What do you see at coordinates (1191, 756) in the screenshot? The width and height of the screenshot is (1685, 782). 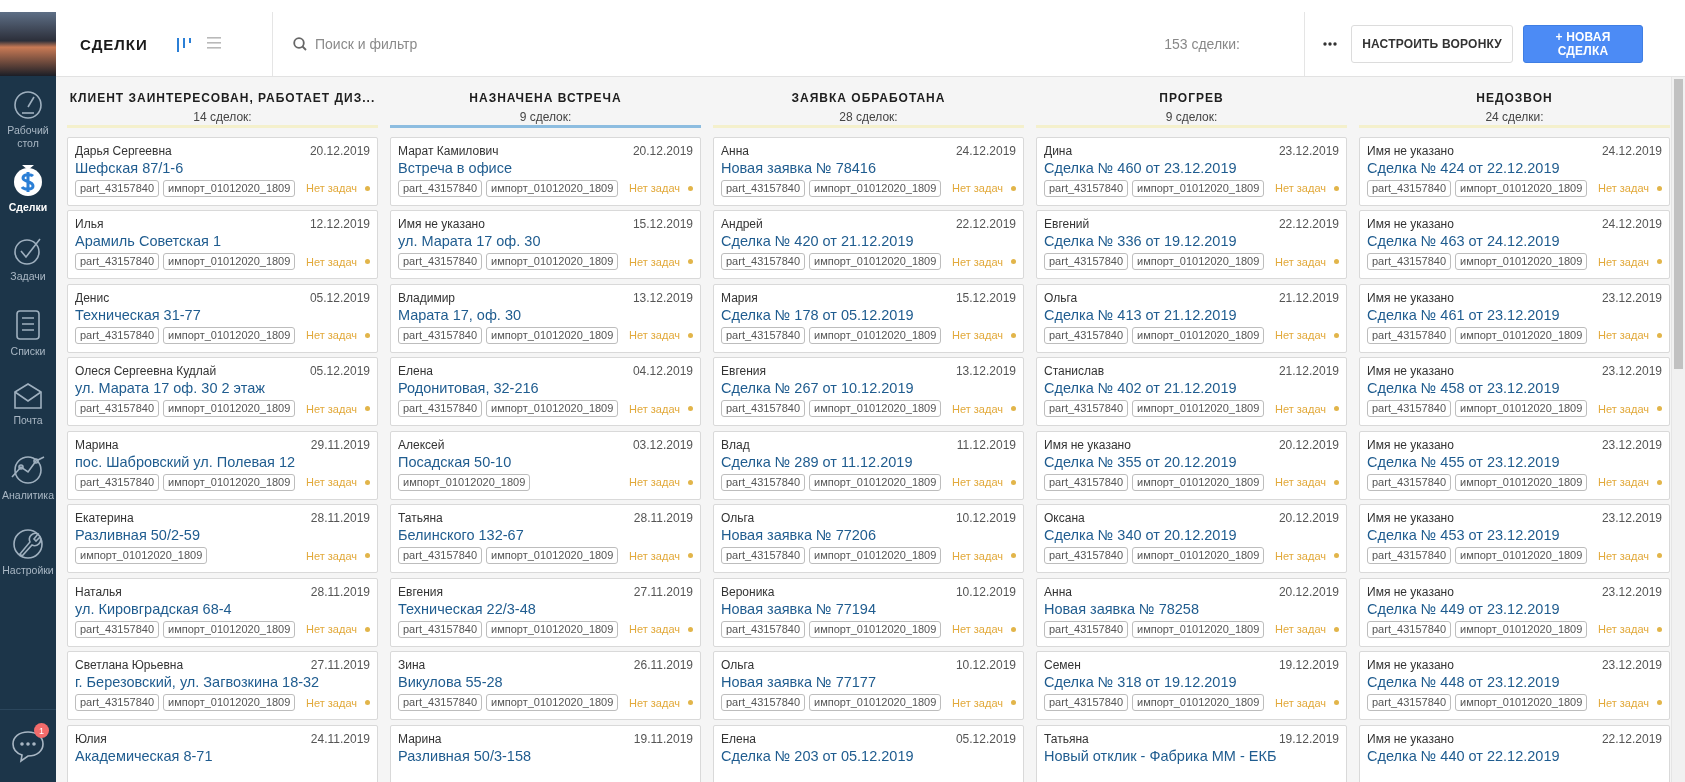 I see `deal-title-link: Новый отклик - Фабрика ММ - ЕКБ` at bounding box center [1191, 756].